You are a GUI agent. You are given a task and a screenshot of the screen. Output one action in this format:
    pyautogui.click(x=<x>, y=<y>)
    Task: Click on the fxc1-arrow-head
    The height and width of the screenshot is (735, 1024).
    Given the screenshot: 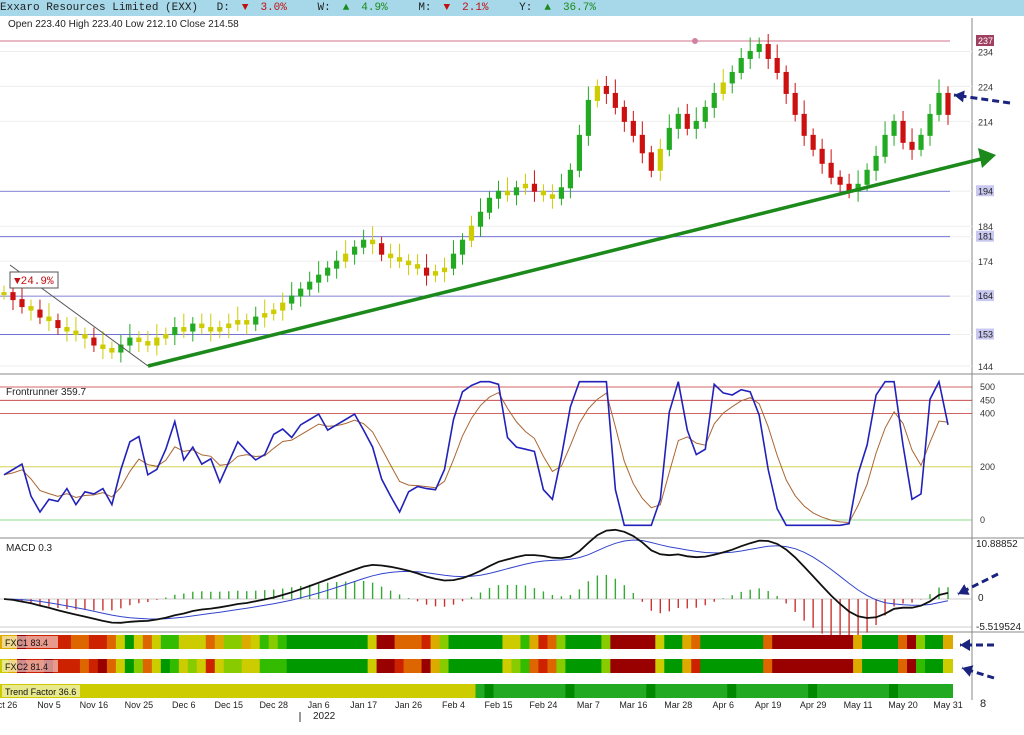 What is the action you would take?
    pyautogui.click(x=965, y=645)
    